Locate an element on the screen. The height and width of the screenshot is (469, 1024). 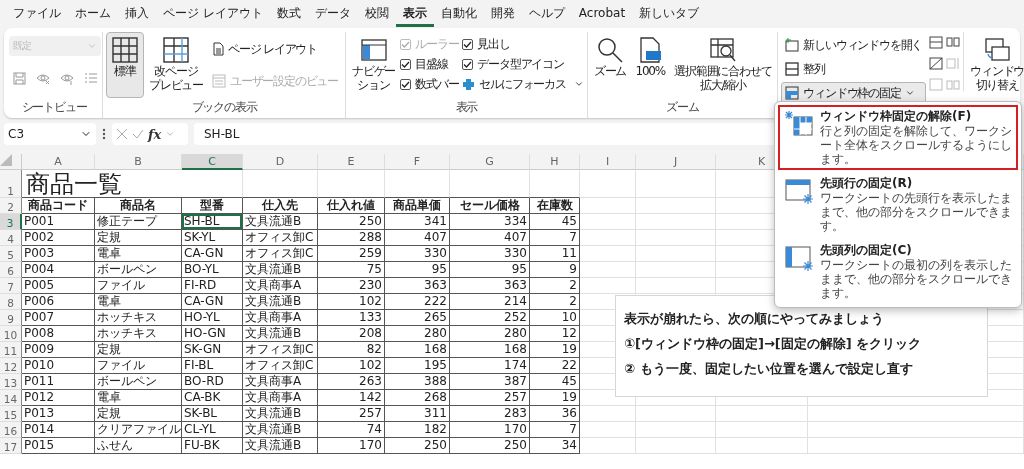
column-header: I is located at coordinates (608, 162).